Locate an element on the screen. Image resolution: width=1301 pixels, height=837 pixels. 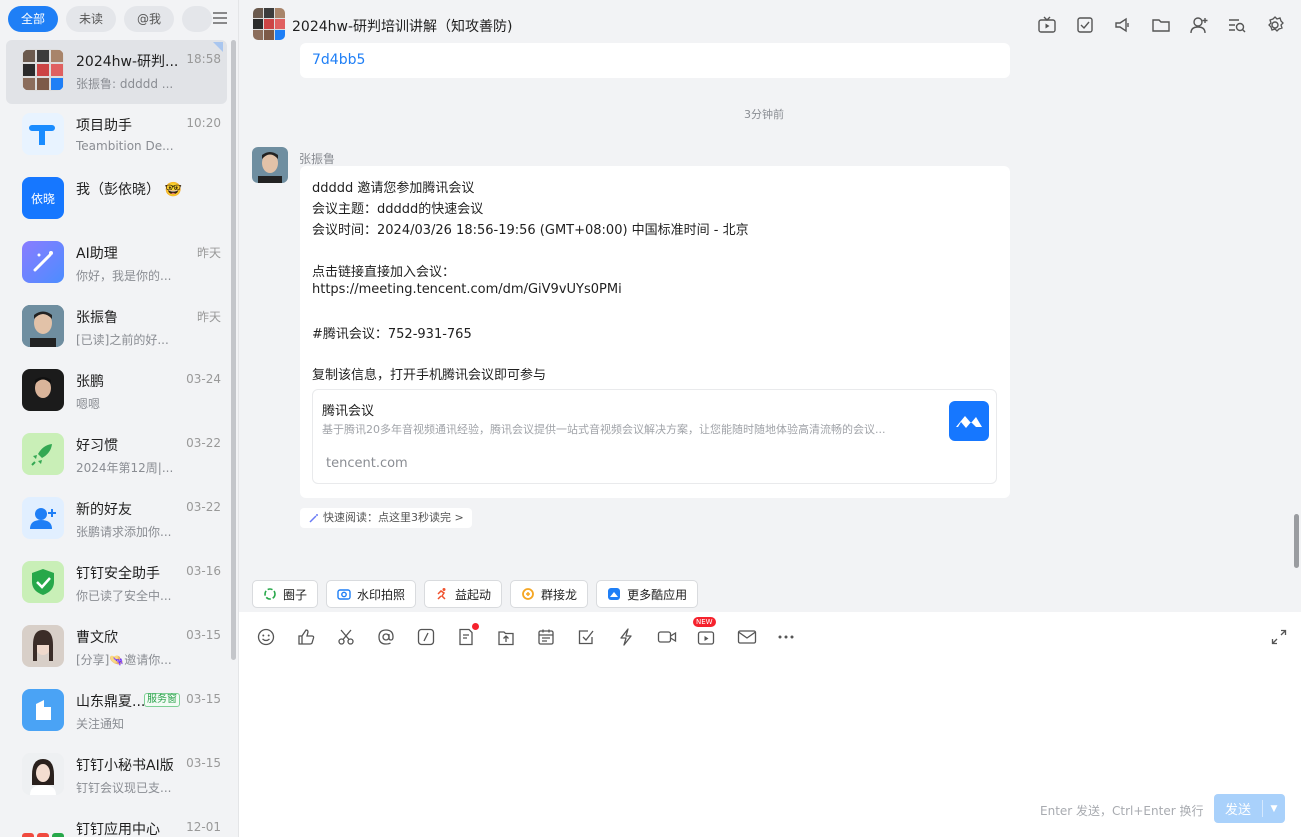
send-options-icon: ▼ is located at coordinates (1274, 809).